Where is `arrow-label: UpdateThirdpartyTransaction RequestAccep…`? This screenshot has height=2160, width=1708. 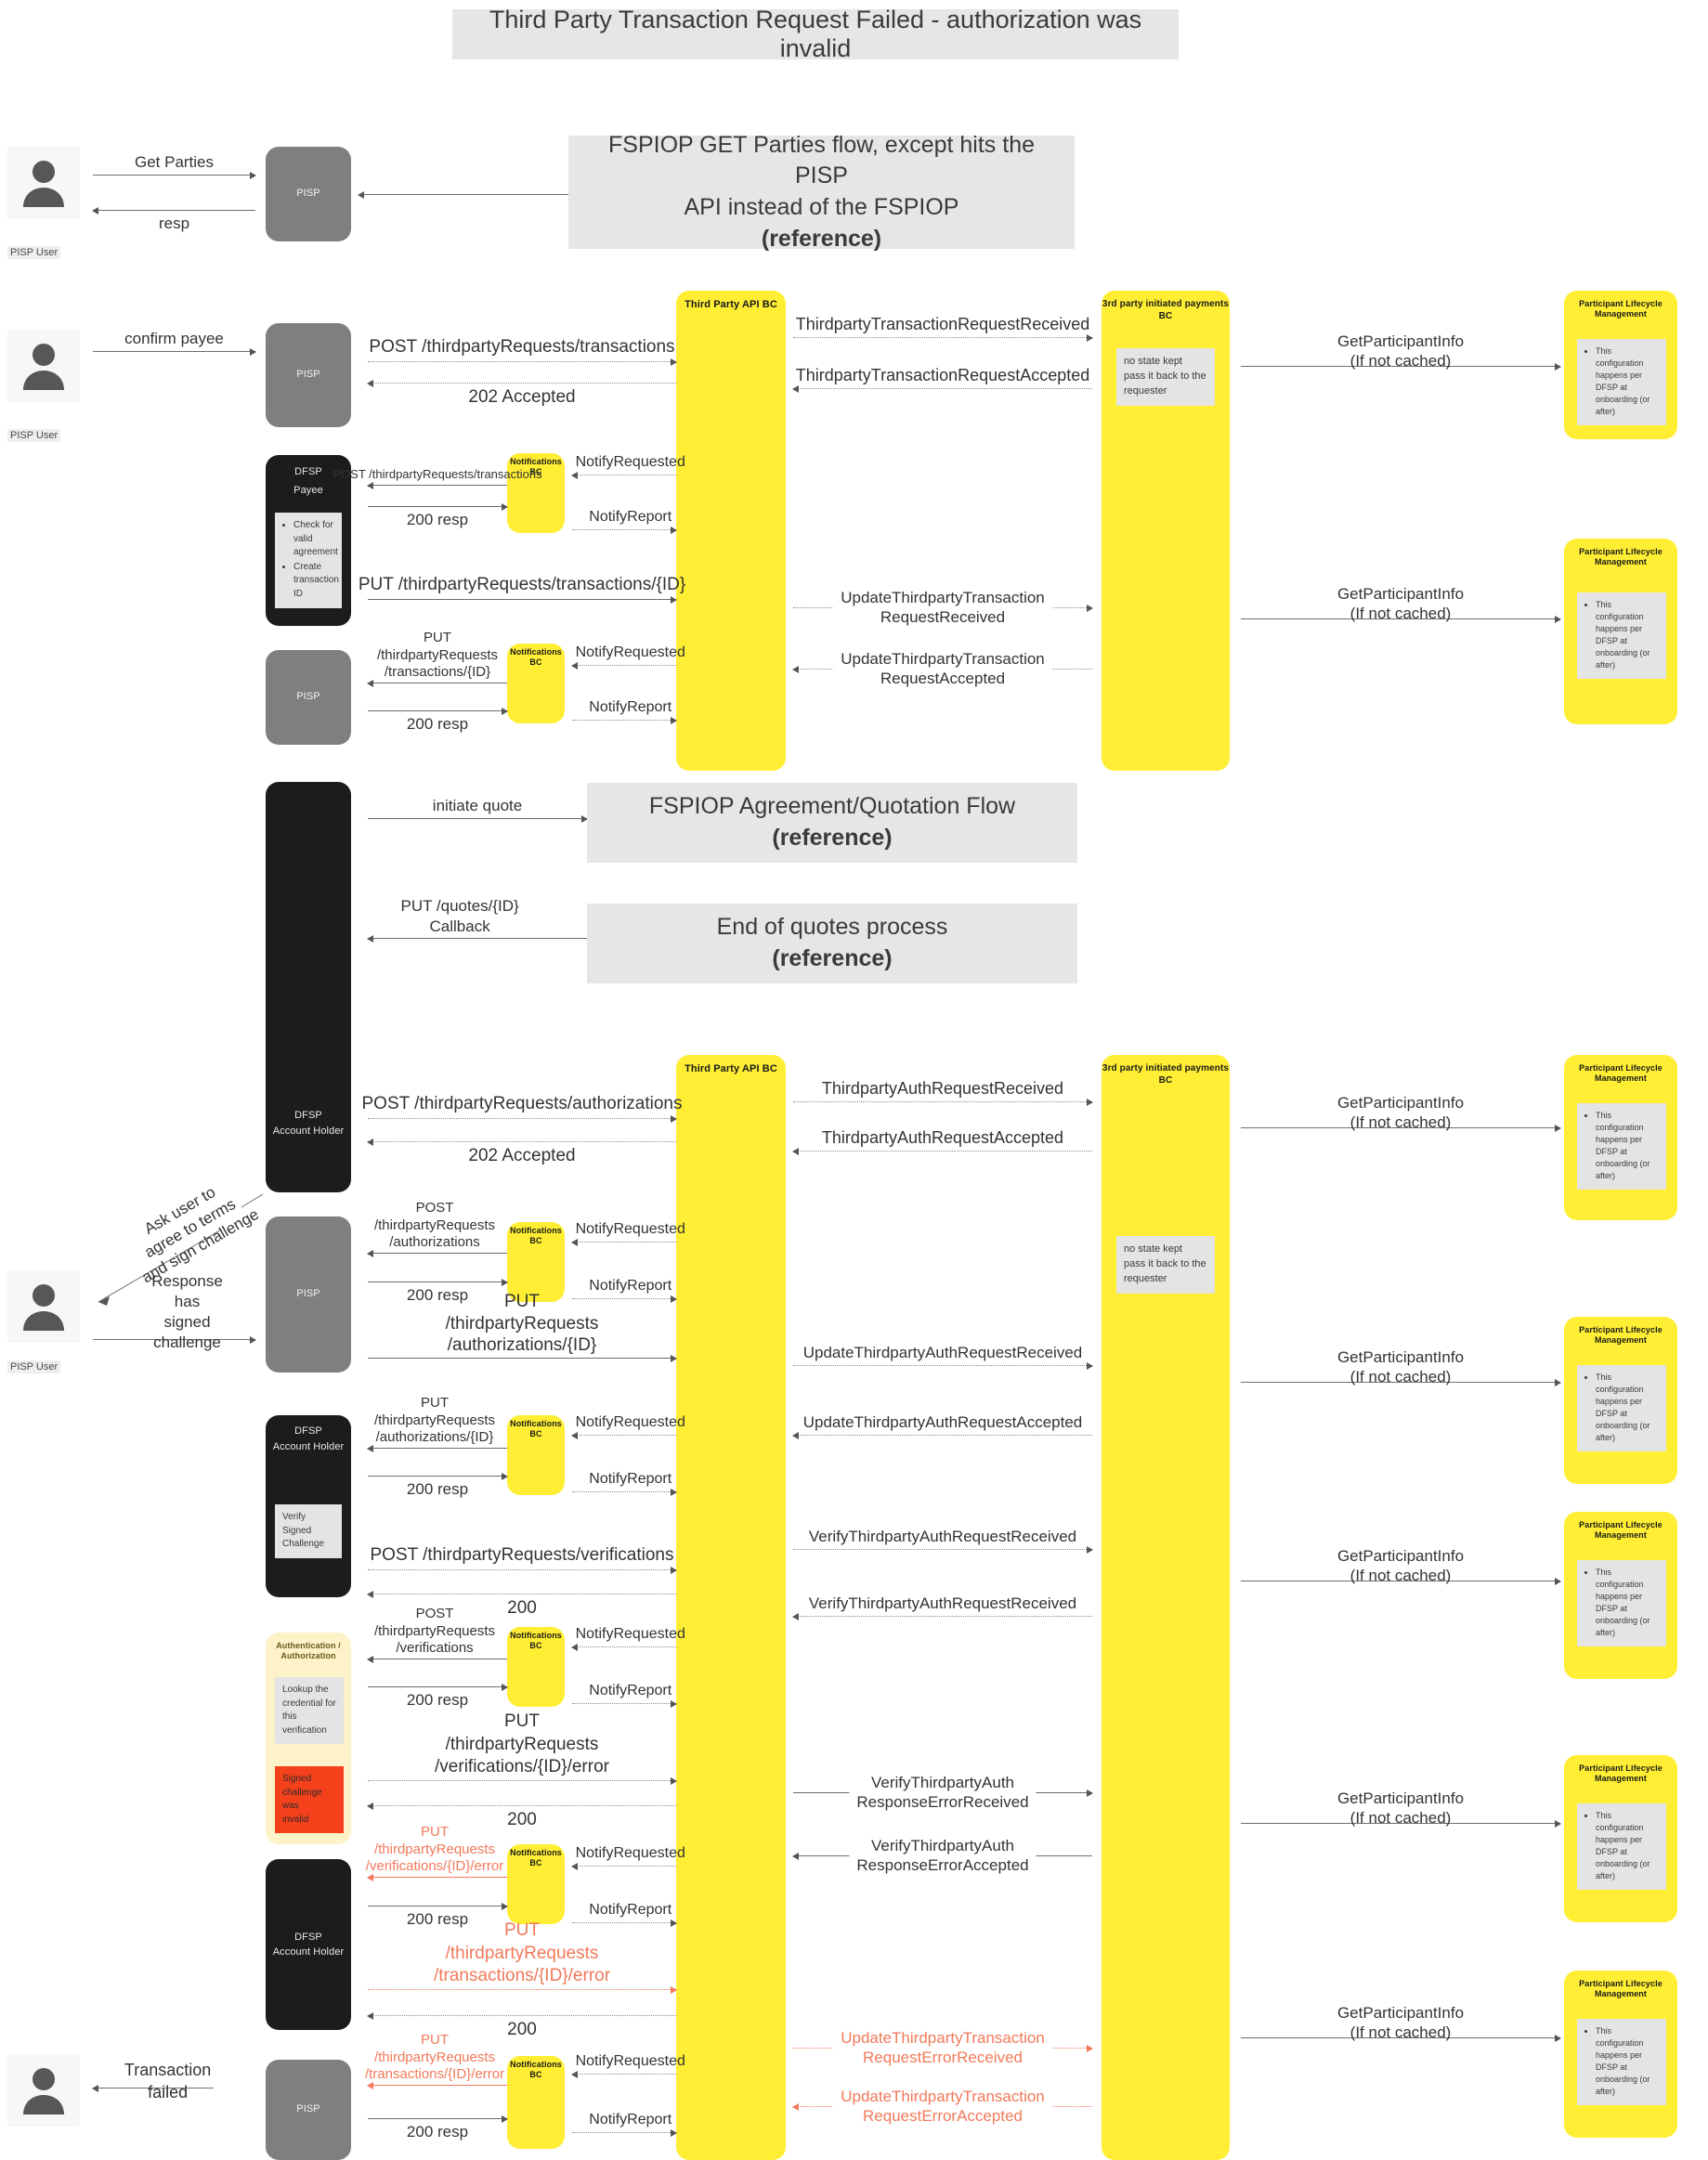 arrow-label: UpdateThirdpartyTransaction RequestAccep… is located at coordinates (942, 668).